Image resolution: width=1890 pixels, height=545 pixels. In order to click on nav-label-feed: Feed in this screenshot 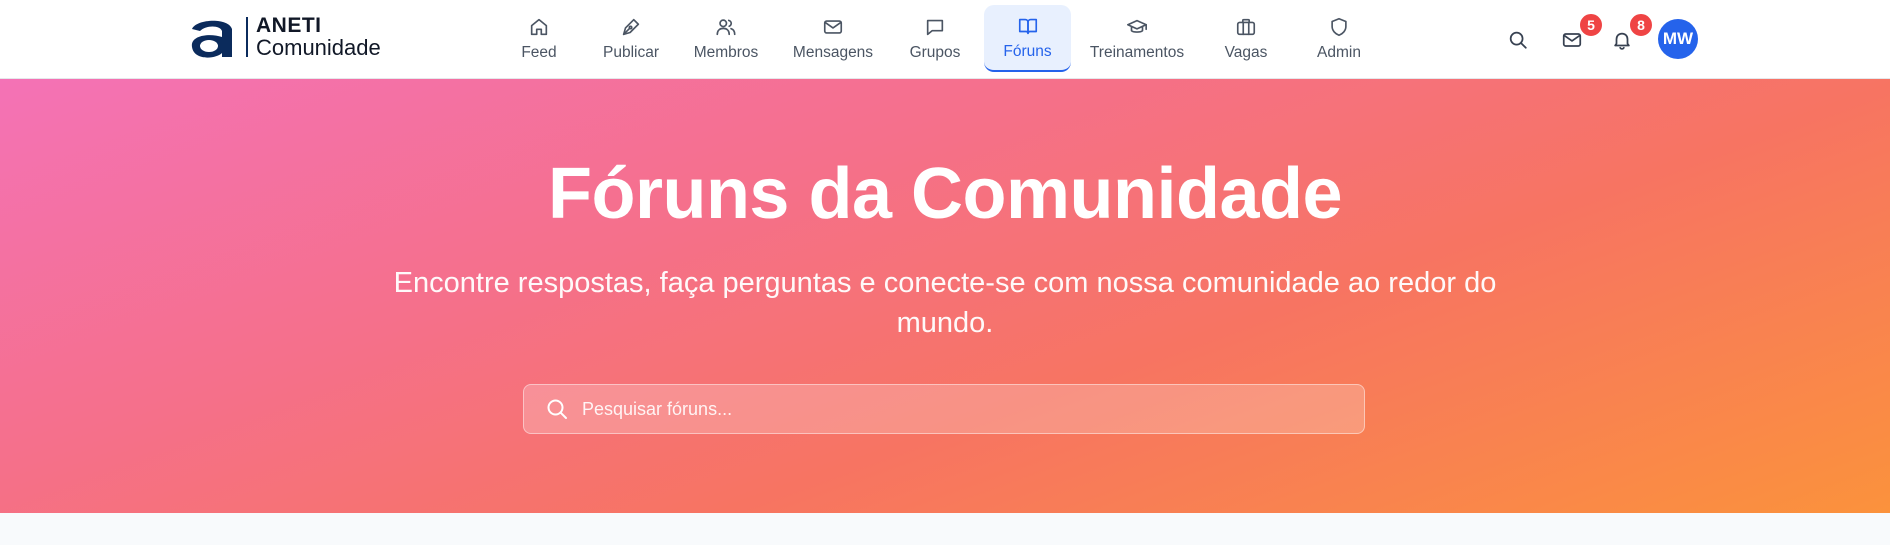, I will do `click(539, 52)`.